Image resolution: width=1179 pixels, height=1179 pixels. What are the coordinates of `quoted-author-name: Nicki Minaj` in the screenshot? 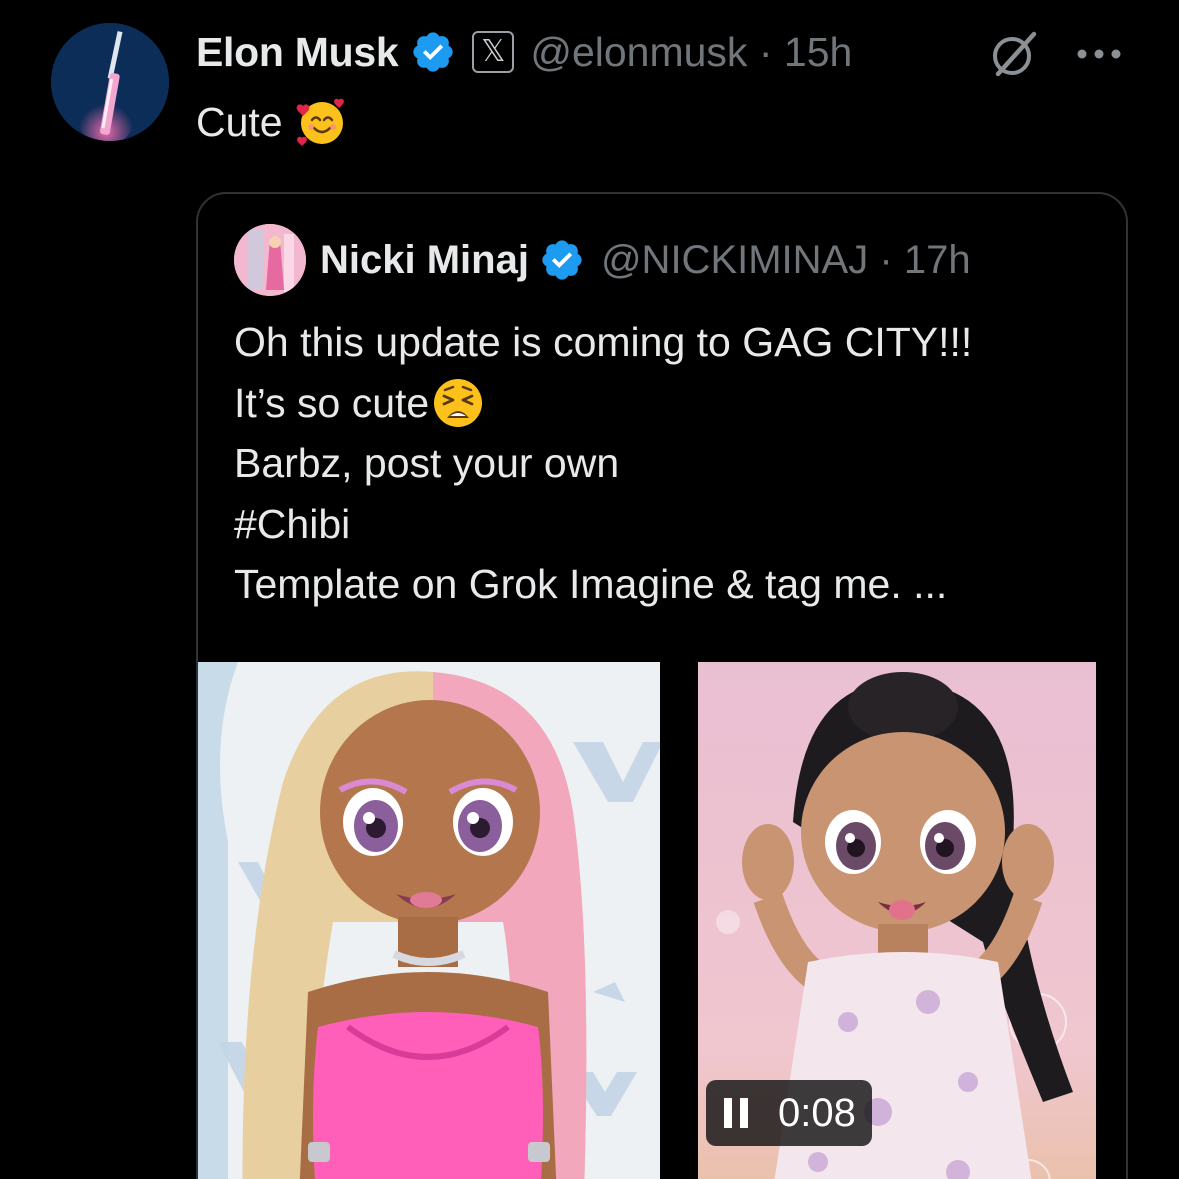 It's located at (424, 260).